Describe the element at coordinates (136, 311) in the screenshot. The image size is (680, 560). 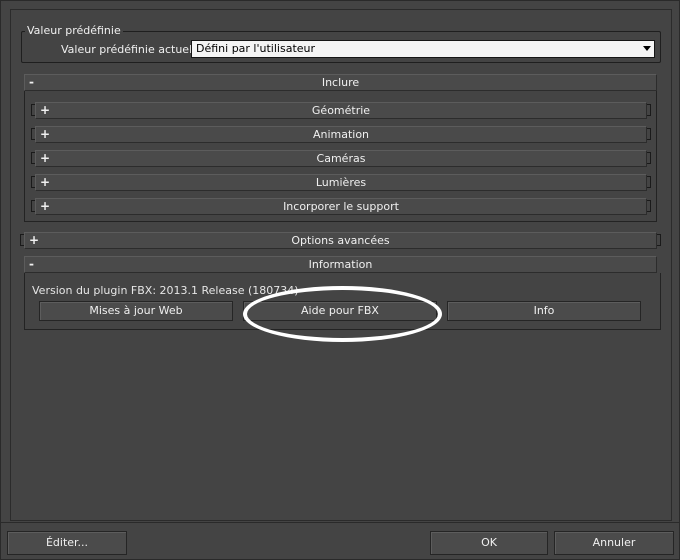
I see `web-updates-button: Mises à jour Web` at that location.